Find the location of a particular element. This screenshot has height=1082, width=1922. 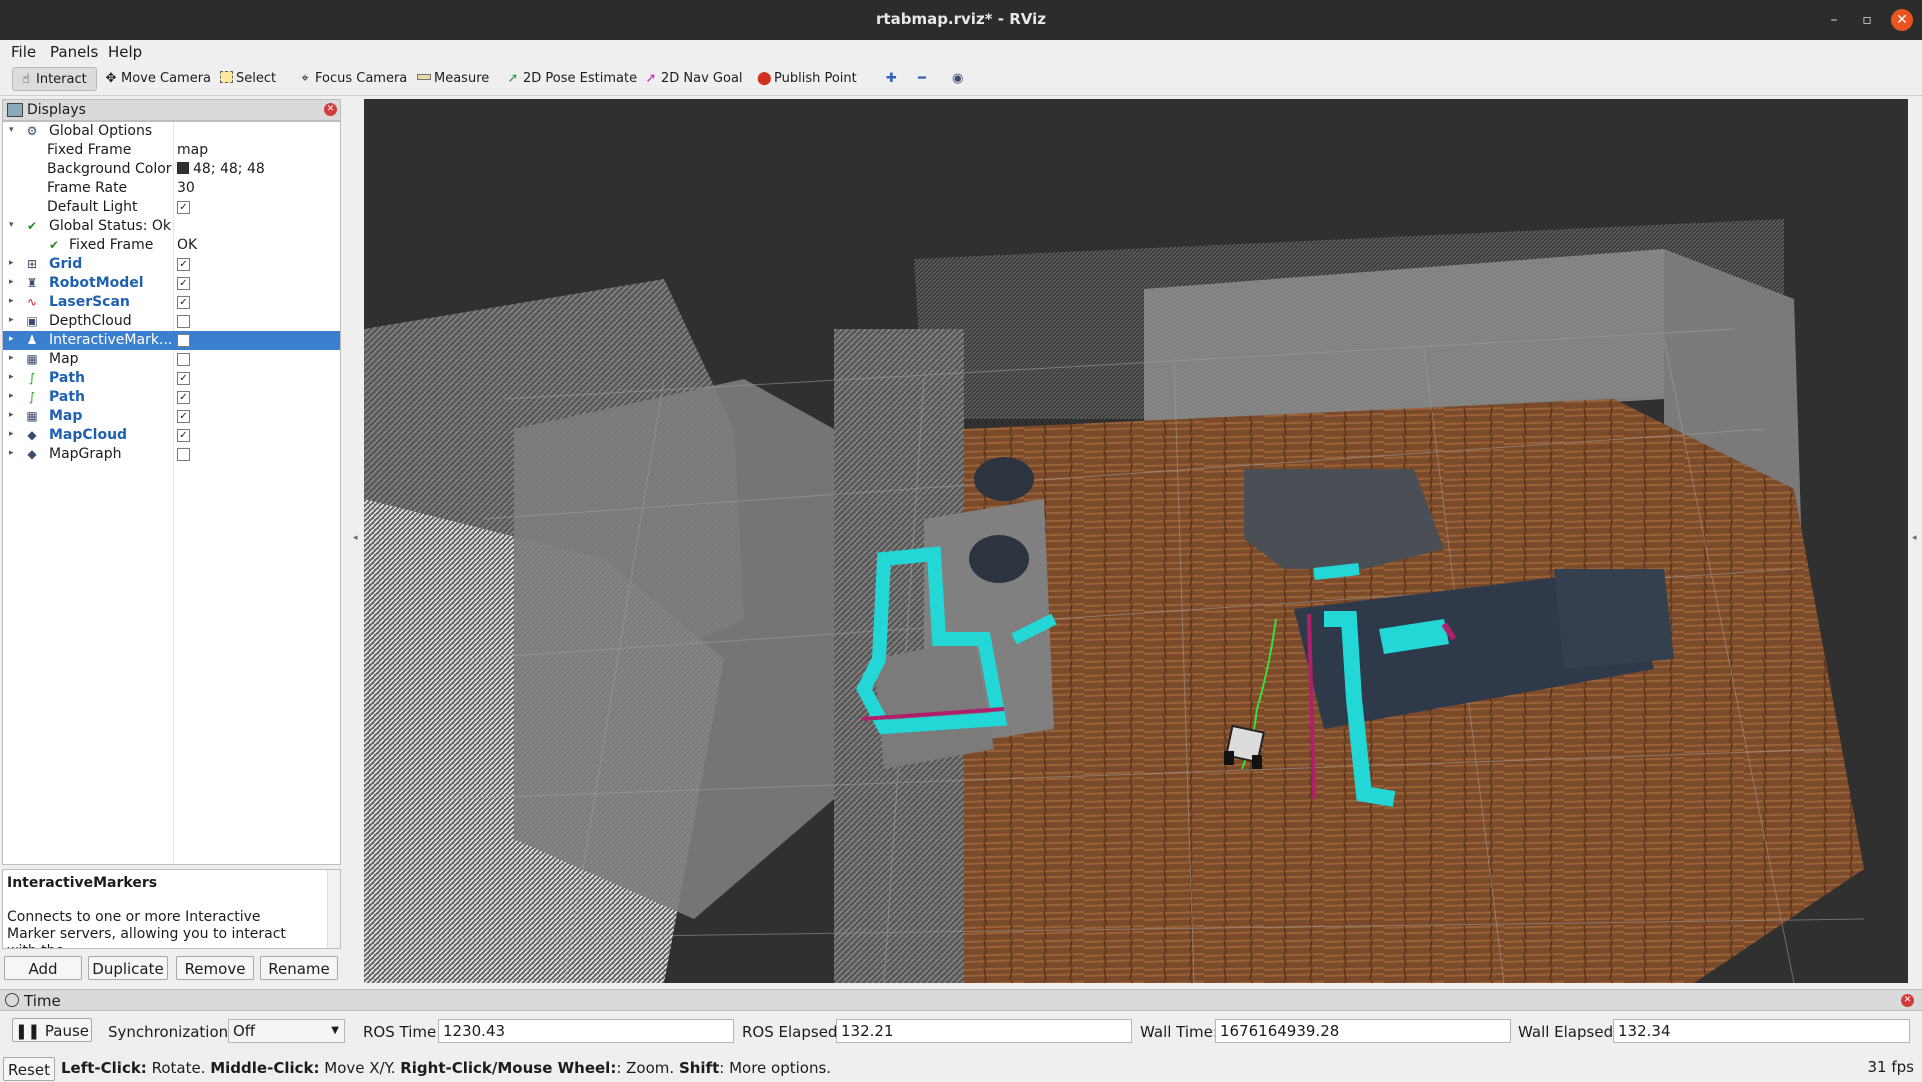

tree-row-fixed-frame: Fixed Frame map is located at coordinates (171, 150).